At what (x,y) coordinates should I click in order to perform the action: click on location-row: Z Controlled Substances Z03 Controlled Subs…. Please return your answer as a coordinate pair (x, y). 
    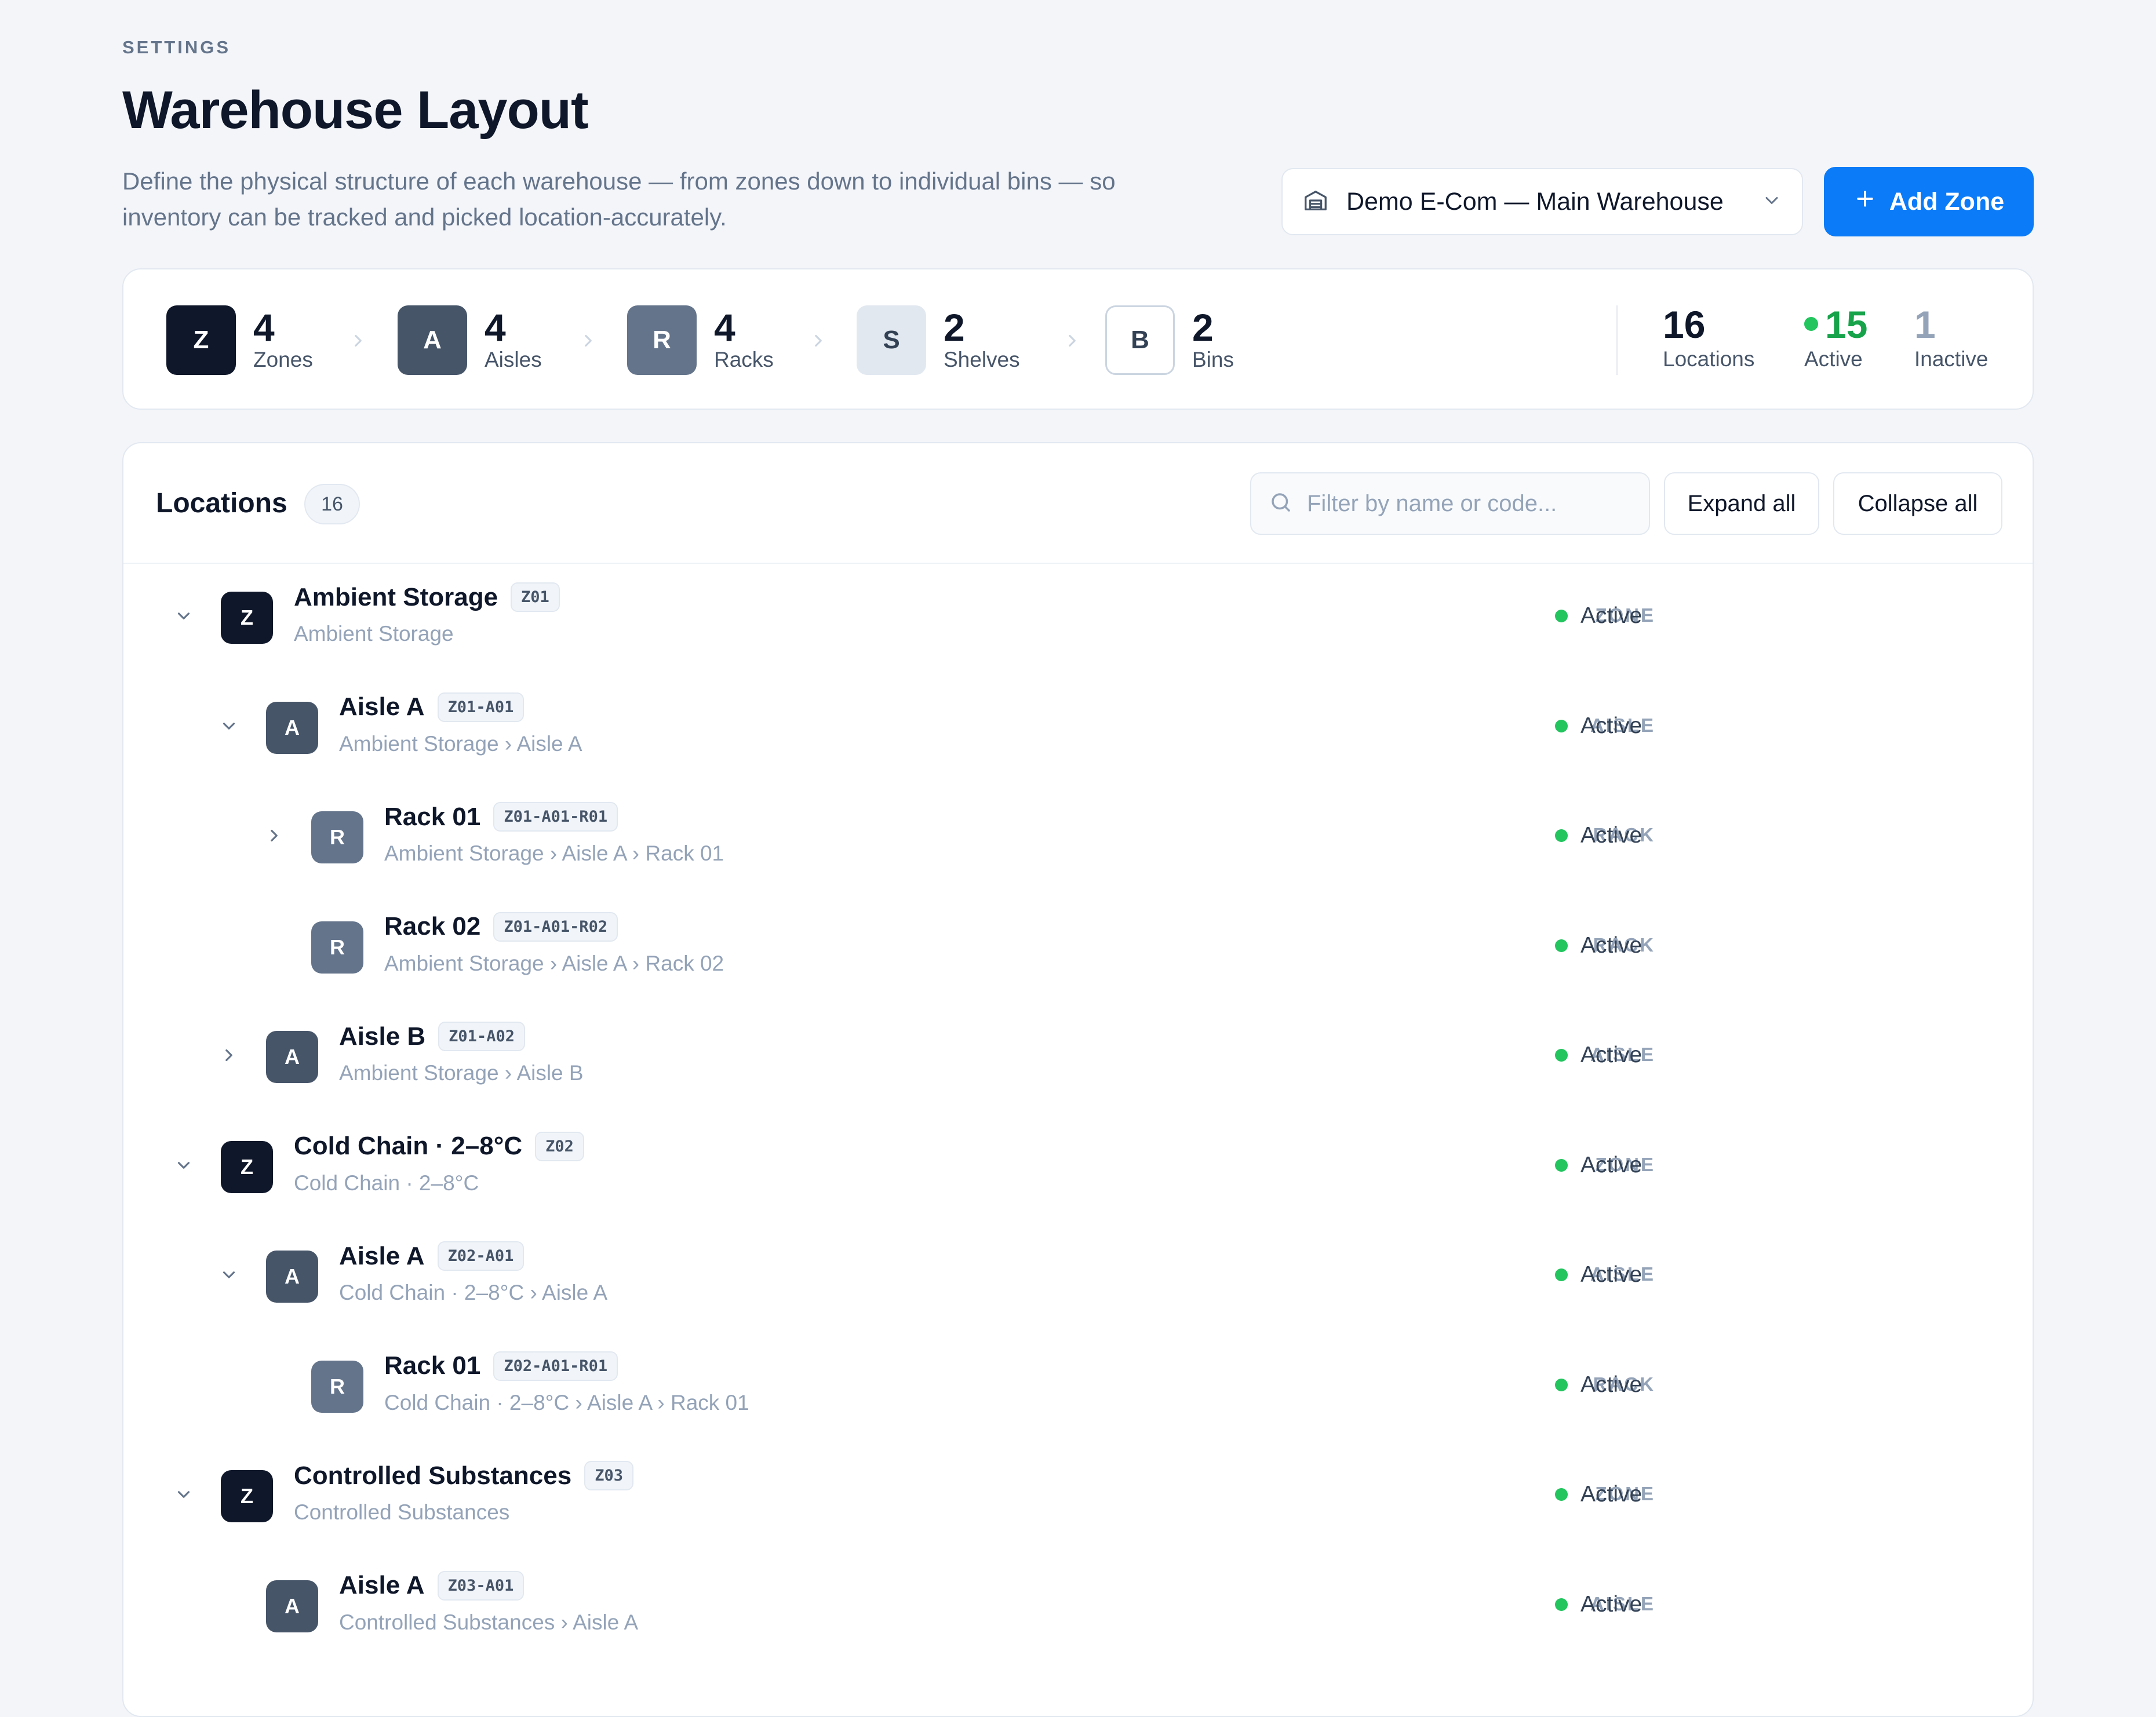
    Looking at the image, I should click on (1078, 1496).